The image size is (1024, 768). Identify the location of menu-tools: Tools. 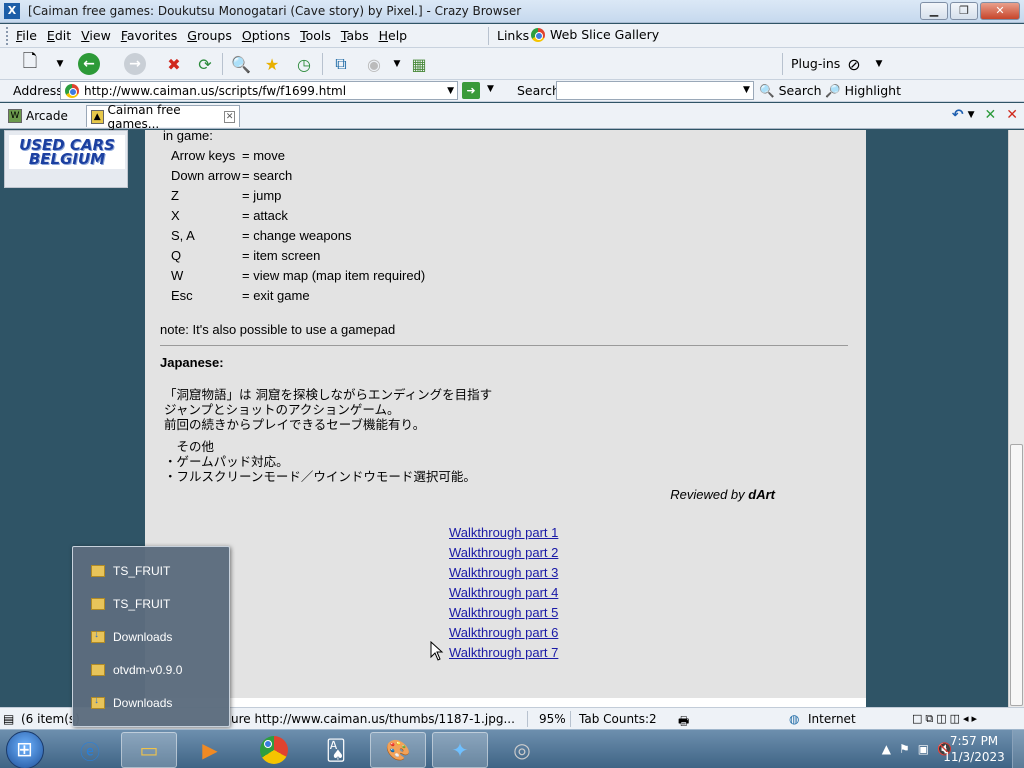
(315, 35).